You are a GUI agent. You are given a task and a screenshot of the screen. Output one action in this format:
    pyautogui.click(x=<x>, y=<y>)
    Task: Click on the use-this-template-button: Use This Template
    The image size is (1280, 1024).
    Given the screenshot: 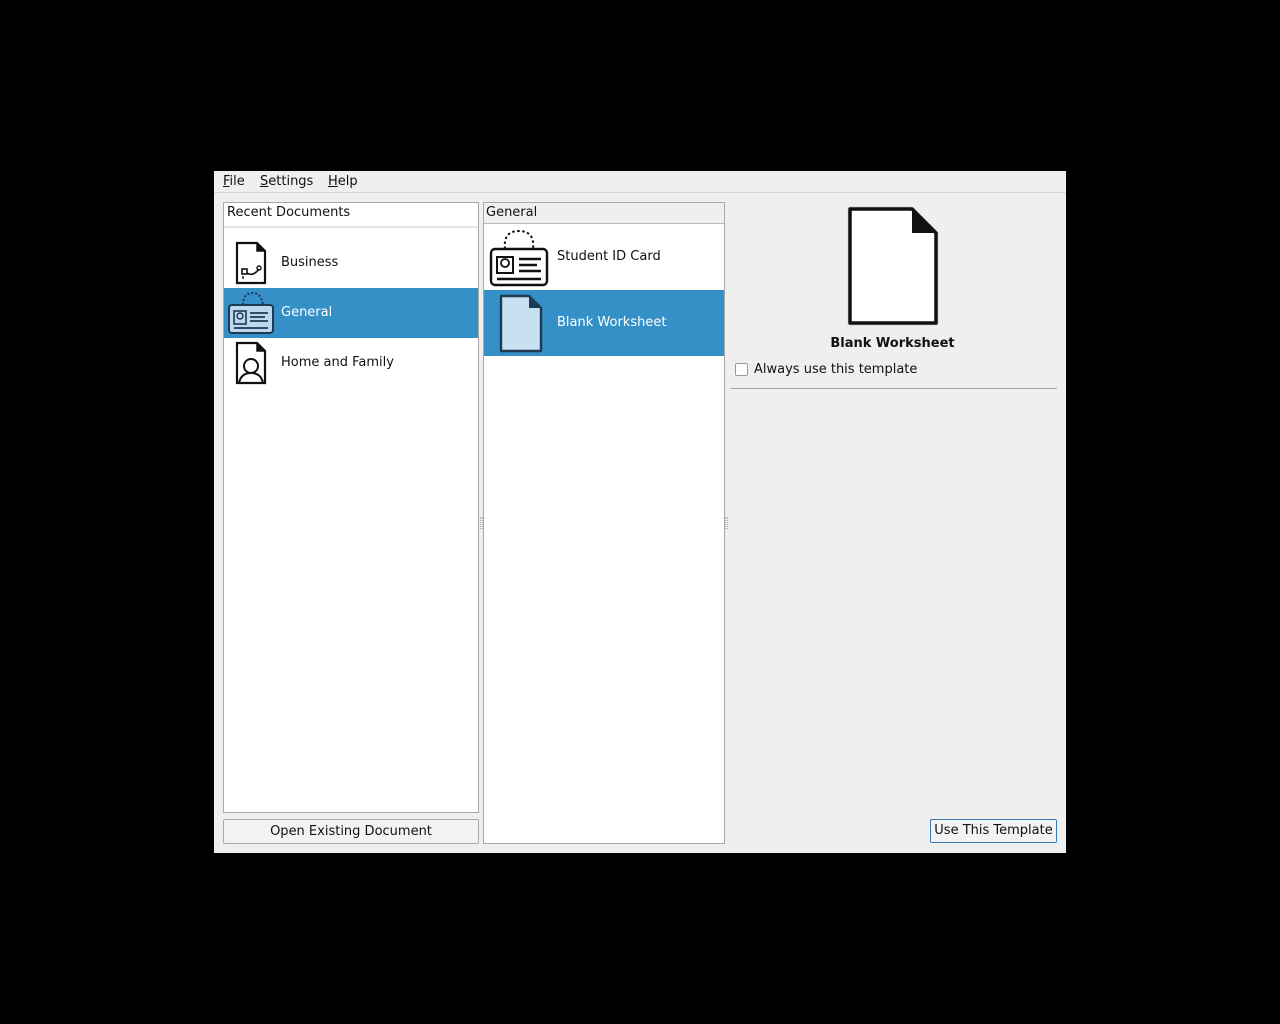 What is the action you would take?
    pyautogui.click(x=993, y=831)
    